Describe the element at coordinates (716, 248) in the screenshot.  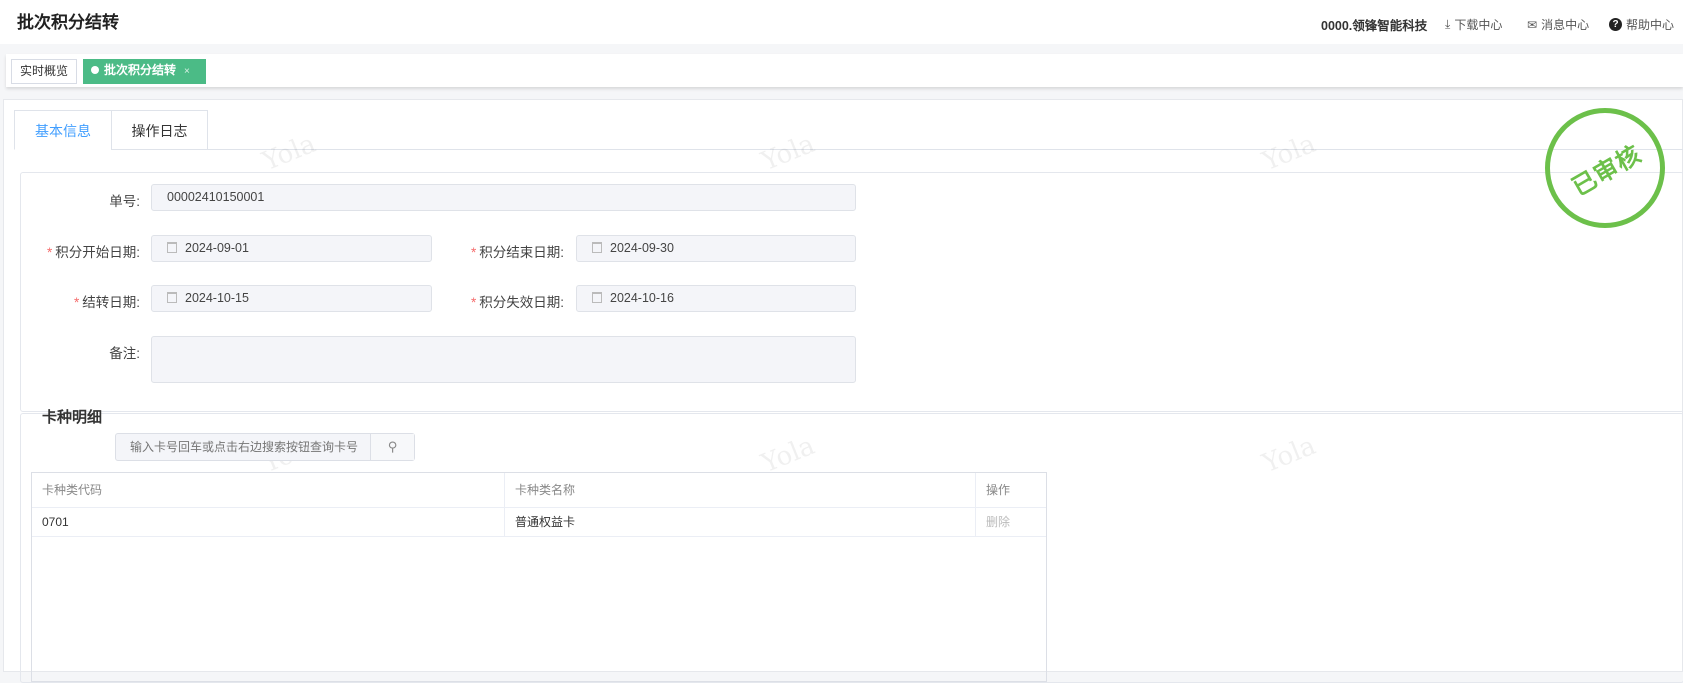
I see `end-date-field: 2024-09-30` at that location.